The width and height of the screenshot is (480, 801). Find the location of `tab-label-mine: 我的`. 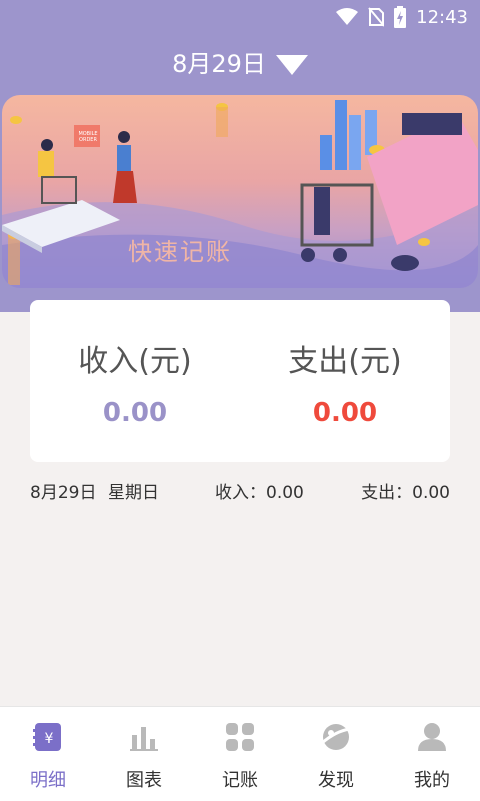

tab-label-mine: 我的 is located at coordinates (432, 780).